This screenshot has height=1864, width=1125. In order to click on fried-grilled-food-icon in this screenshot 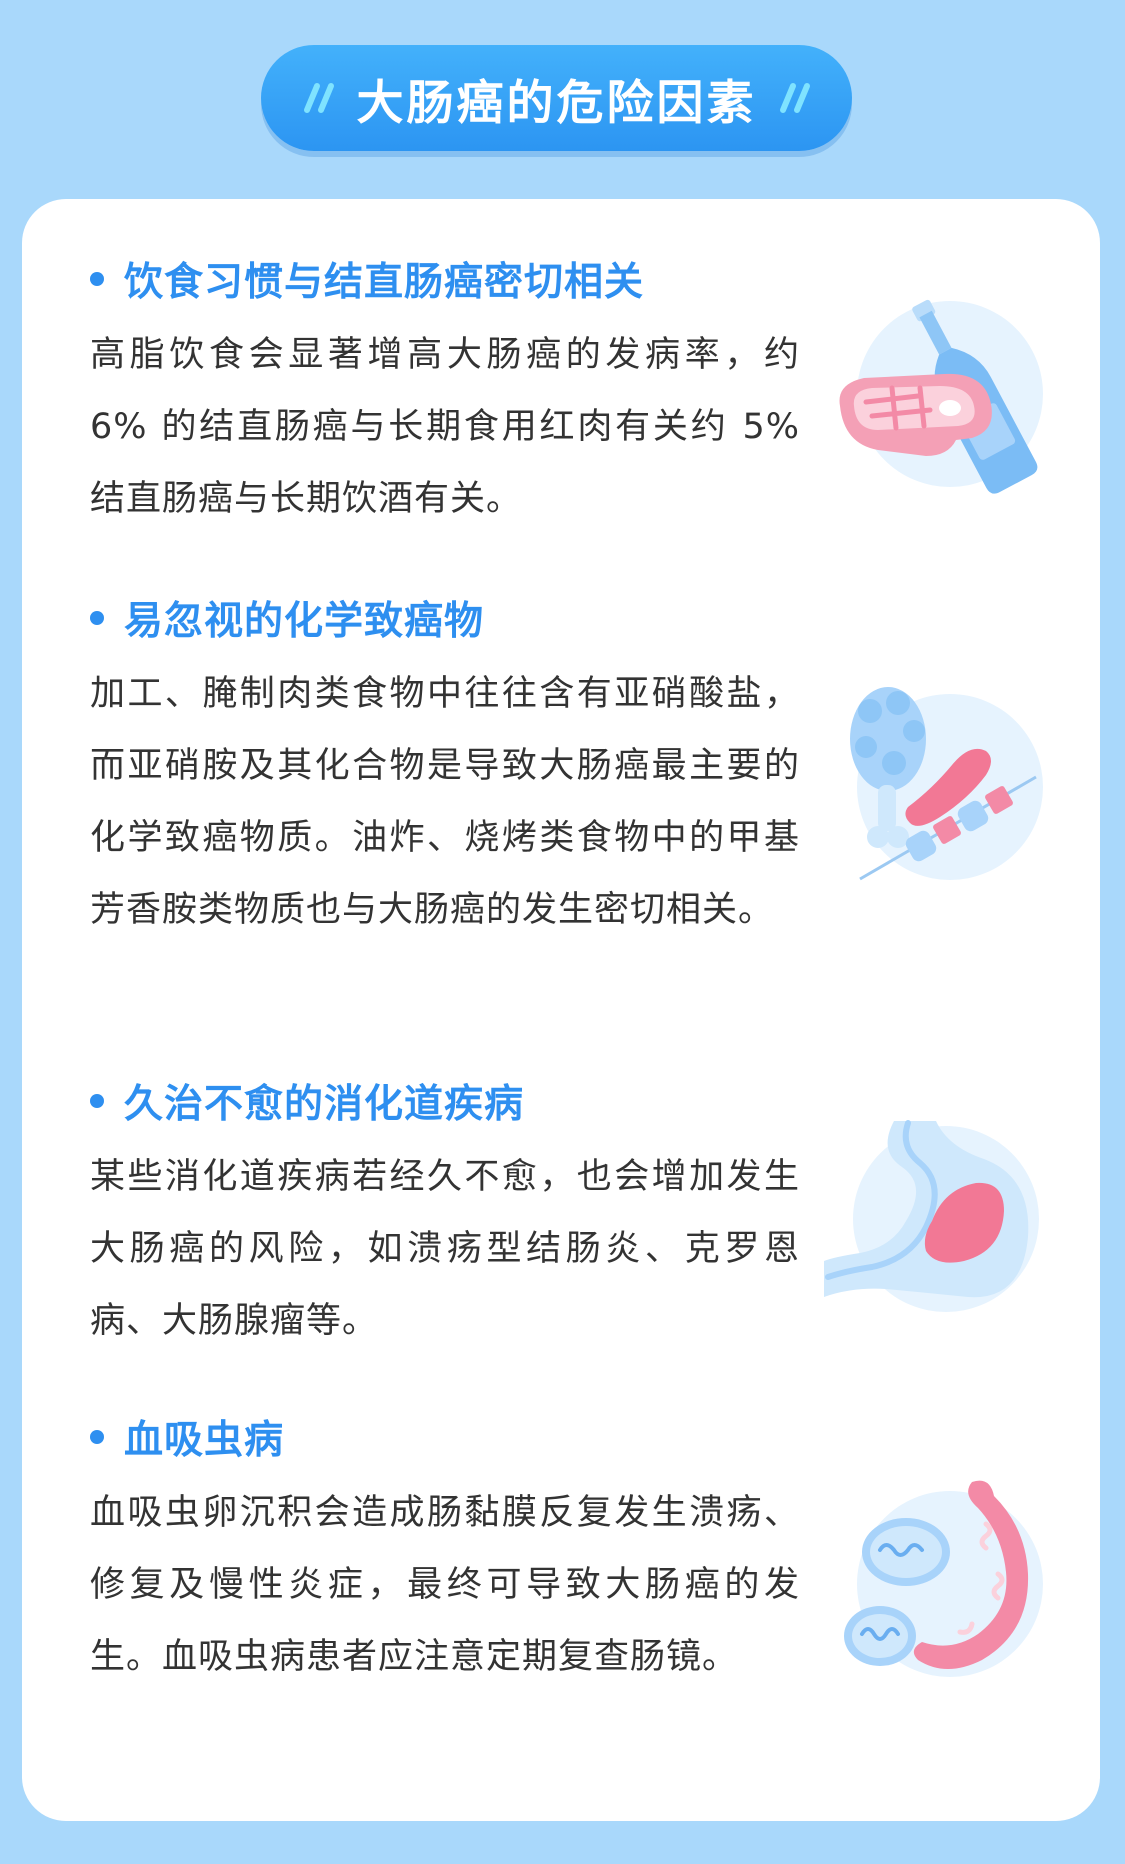, I will do `click(942, 787)`.